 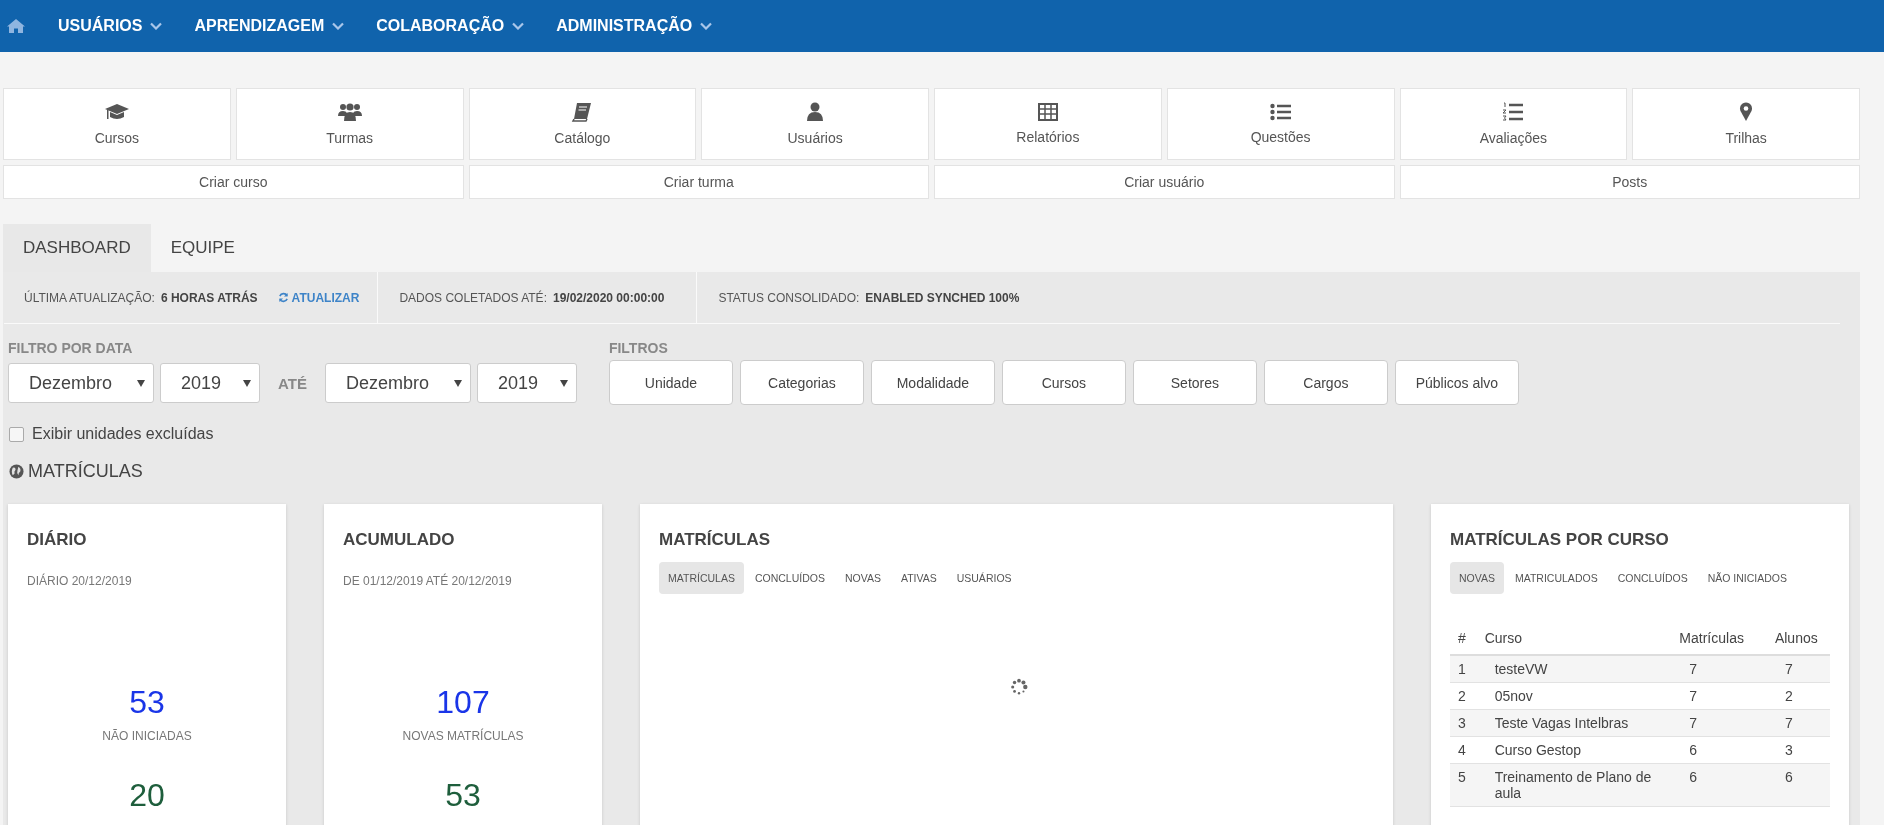 I want to click on table-cell: 4, so click(x=1466, y=750).